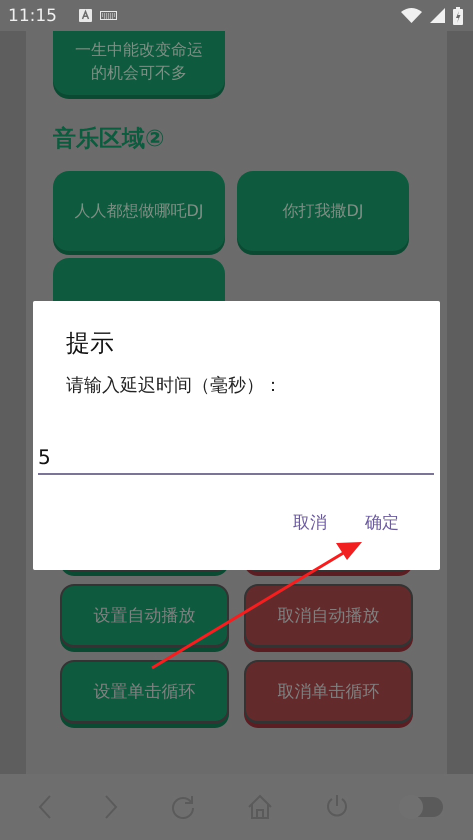 The height and width of the screenshot is (840, 473). Describe the element at coordinates (109, 139) in the screenshot. I see `section-heading: 音乐区域②` at that location.